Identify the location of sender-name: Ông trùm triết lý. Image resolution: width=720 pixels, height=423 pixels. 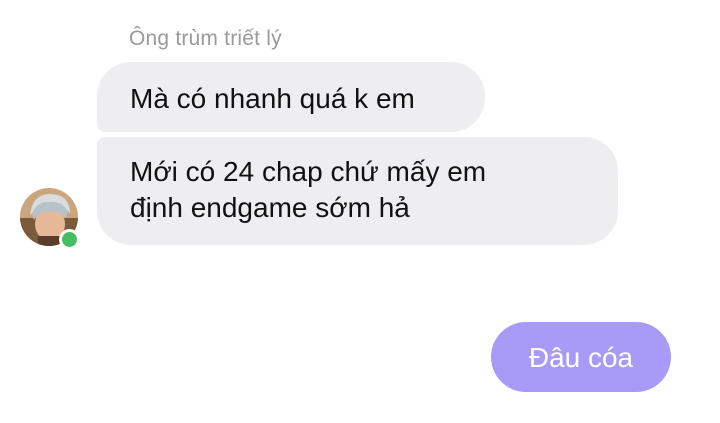
(205, 38).